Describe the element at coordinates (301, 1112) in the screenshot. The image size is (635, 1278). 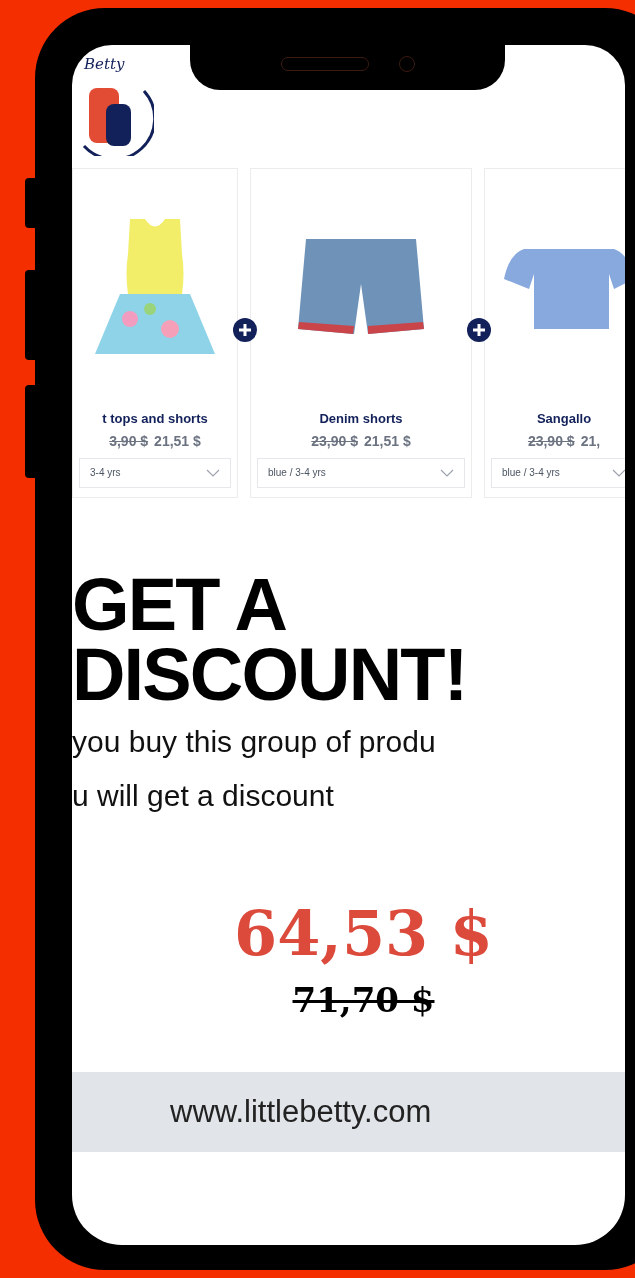
I see `website-url: www.littlebetty.com` at that location.